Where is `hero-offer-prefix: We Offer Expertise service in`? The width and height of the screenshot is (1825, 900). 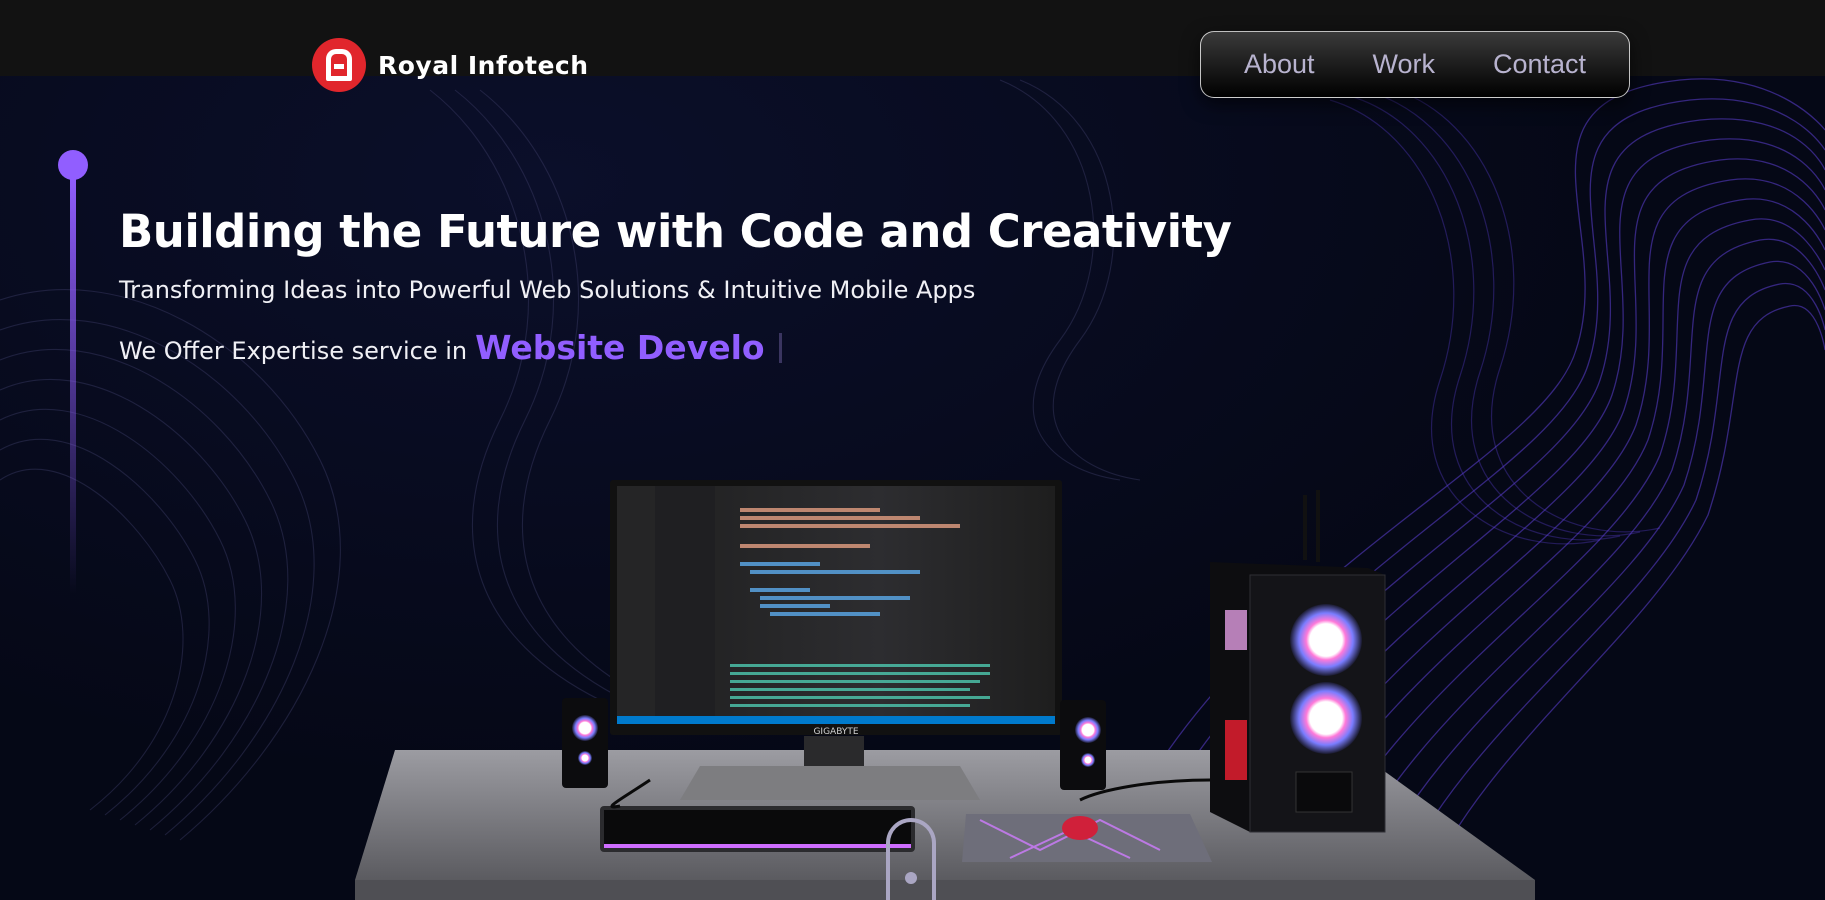
hero-offer-prefix: We Offer Expertise service in is located at coordinates (293, 351).